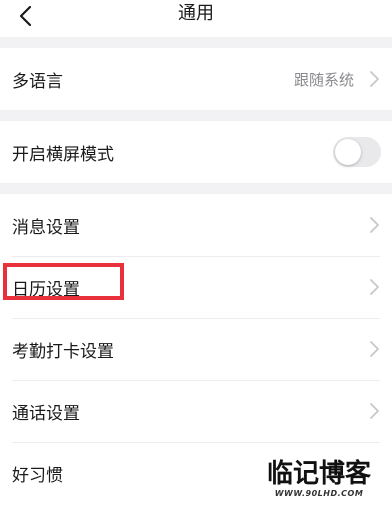  Describe the element at coordinates (37, 81) in the screenshot. I see `row-label: 多语言` at that location.